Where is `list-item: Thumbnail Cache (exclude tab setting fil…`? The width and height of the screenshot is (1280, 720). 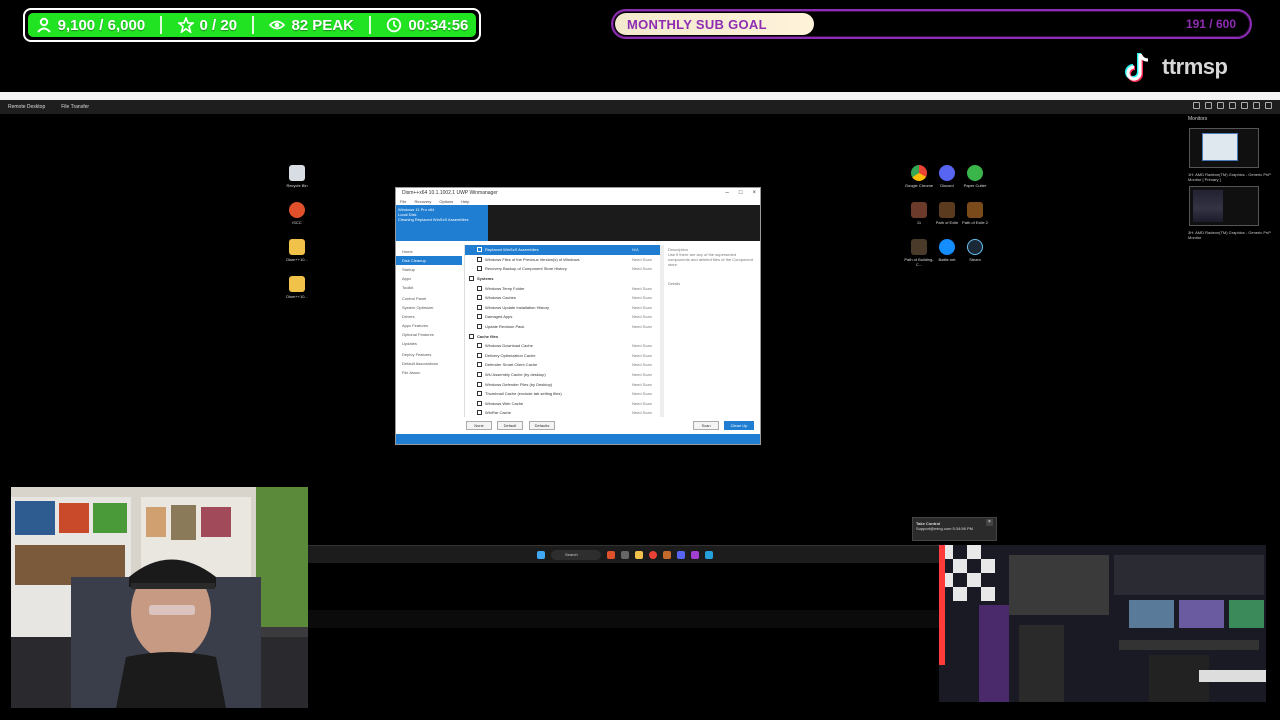
list-item: Thumbnail Cache (exclude tab setting fil… is located at coordinates (562, 394).